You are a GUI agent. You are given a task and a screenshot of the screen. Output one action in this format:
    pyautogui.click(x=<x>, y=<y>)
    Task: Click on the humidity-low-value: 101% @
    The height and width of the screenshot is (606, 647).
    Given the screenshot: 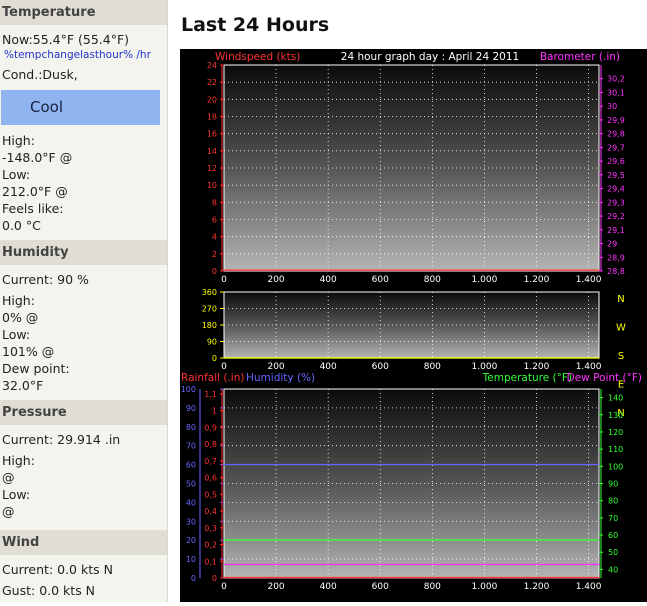 What is the action you would take?
    pyautogui.click(x=28, y=351)
    